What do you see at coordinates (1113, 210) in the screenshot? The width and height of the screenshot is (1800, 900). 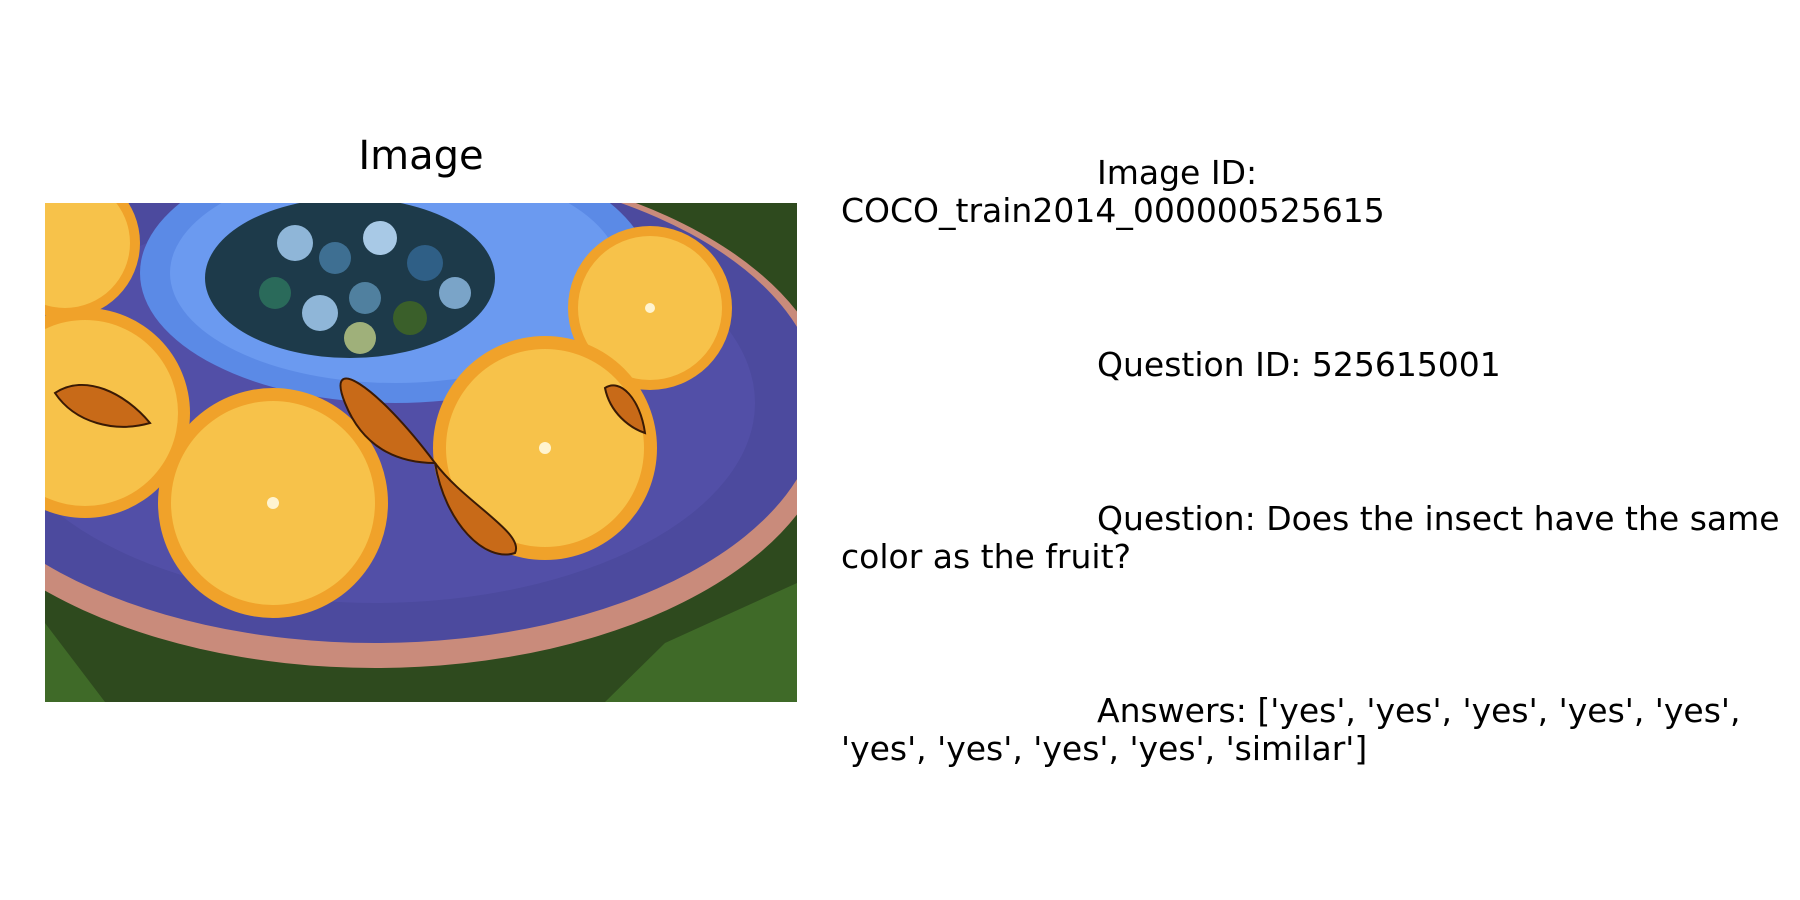 I see `image-id-value: COCO_train2014_000000525615` at bounding box center [1113, 210].